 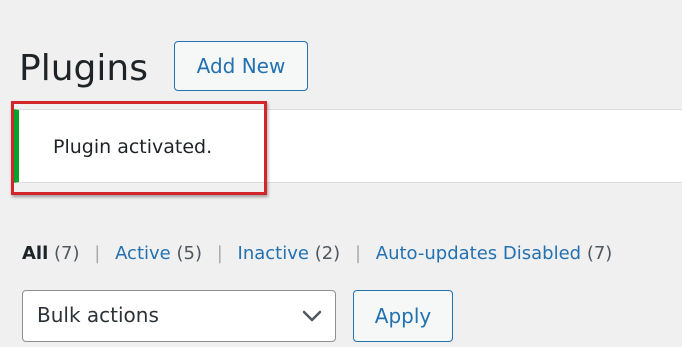 What do you see at coordinates (67, 253) in the screenshot?
I see `filter-all-count: (7)` at bounding box center [67, 253].